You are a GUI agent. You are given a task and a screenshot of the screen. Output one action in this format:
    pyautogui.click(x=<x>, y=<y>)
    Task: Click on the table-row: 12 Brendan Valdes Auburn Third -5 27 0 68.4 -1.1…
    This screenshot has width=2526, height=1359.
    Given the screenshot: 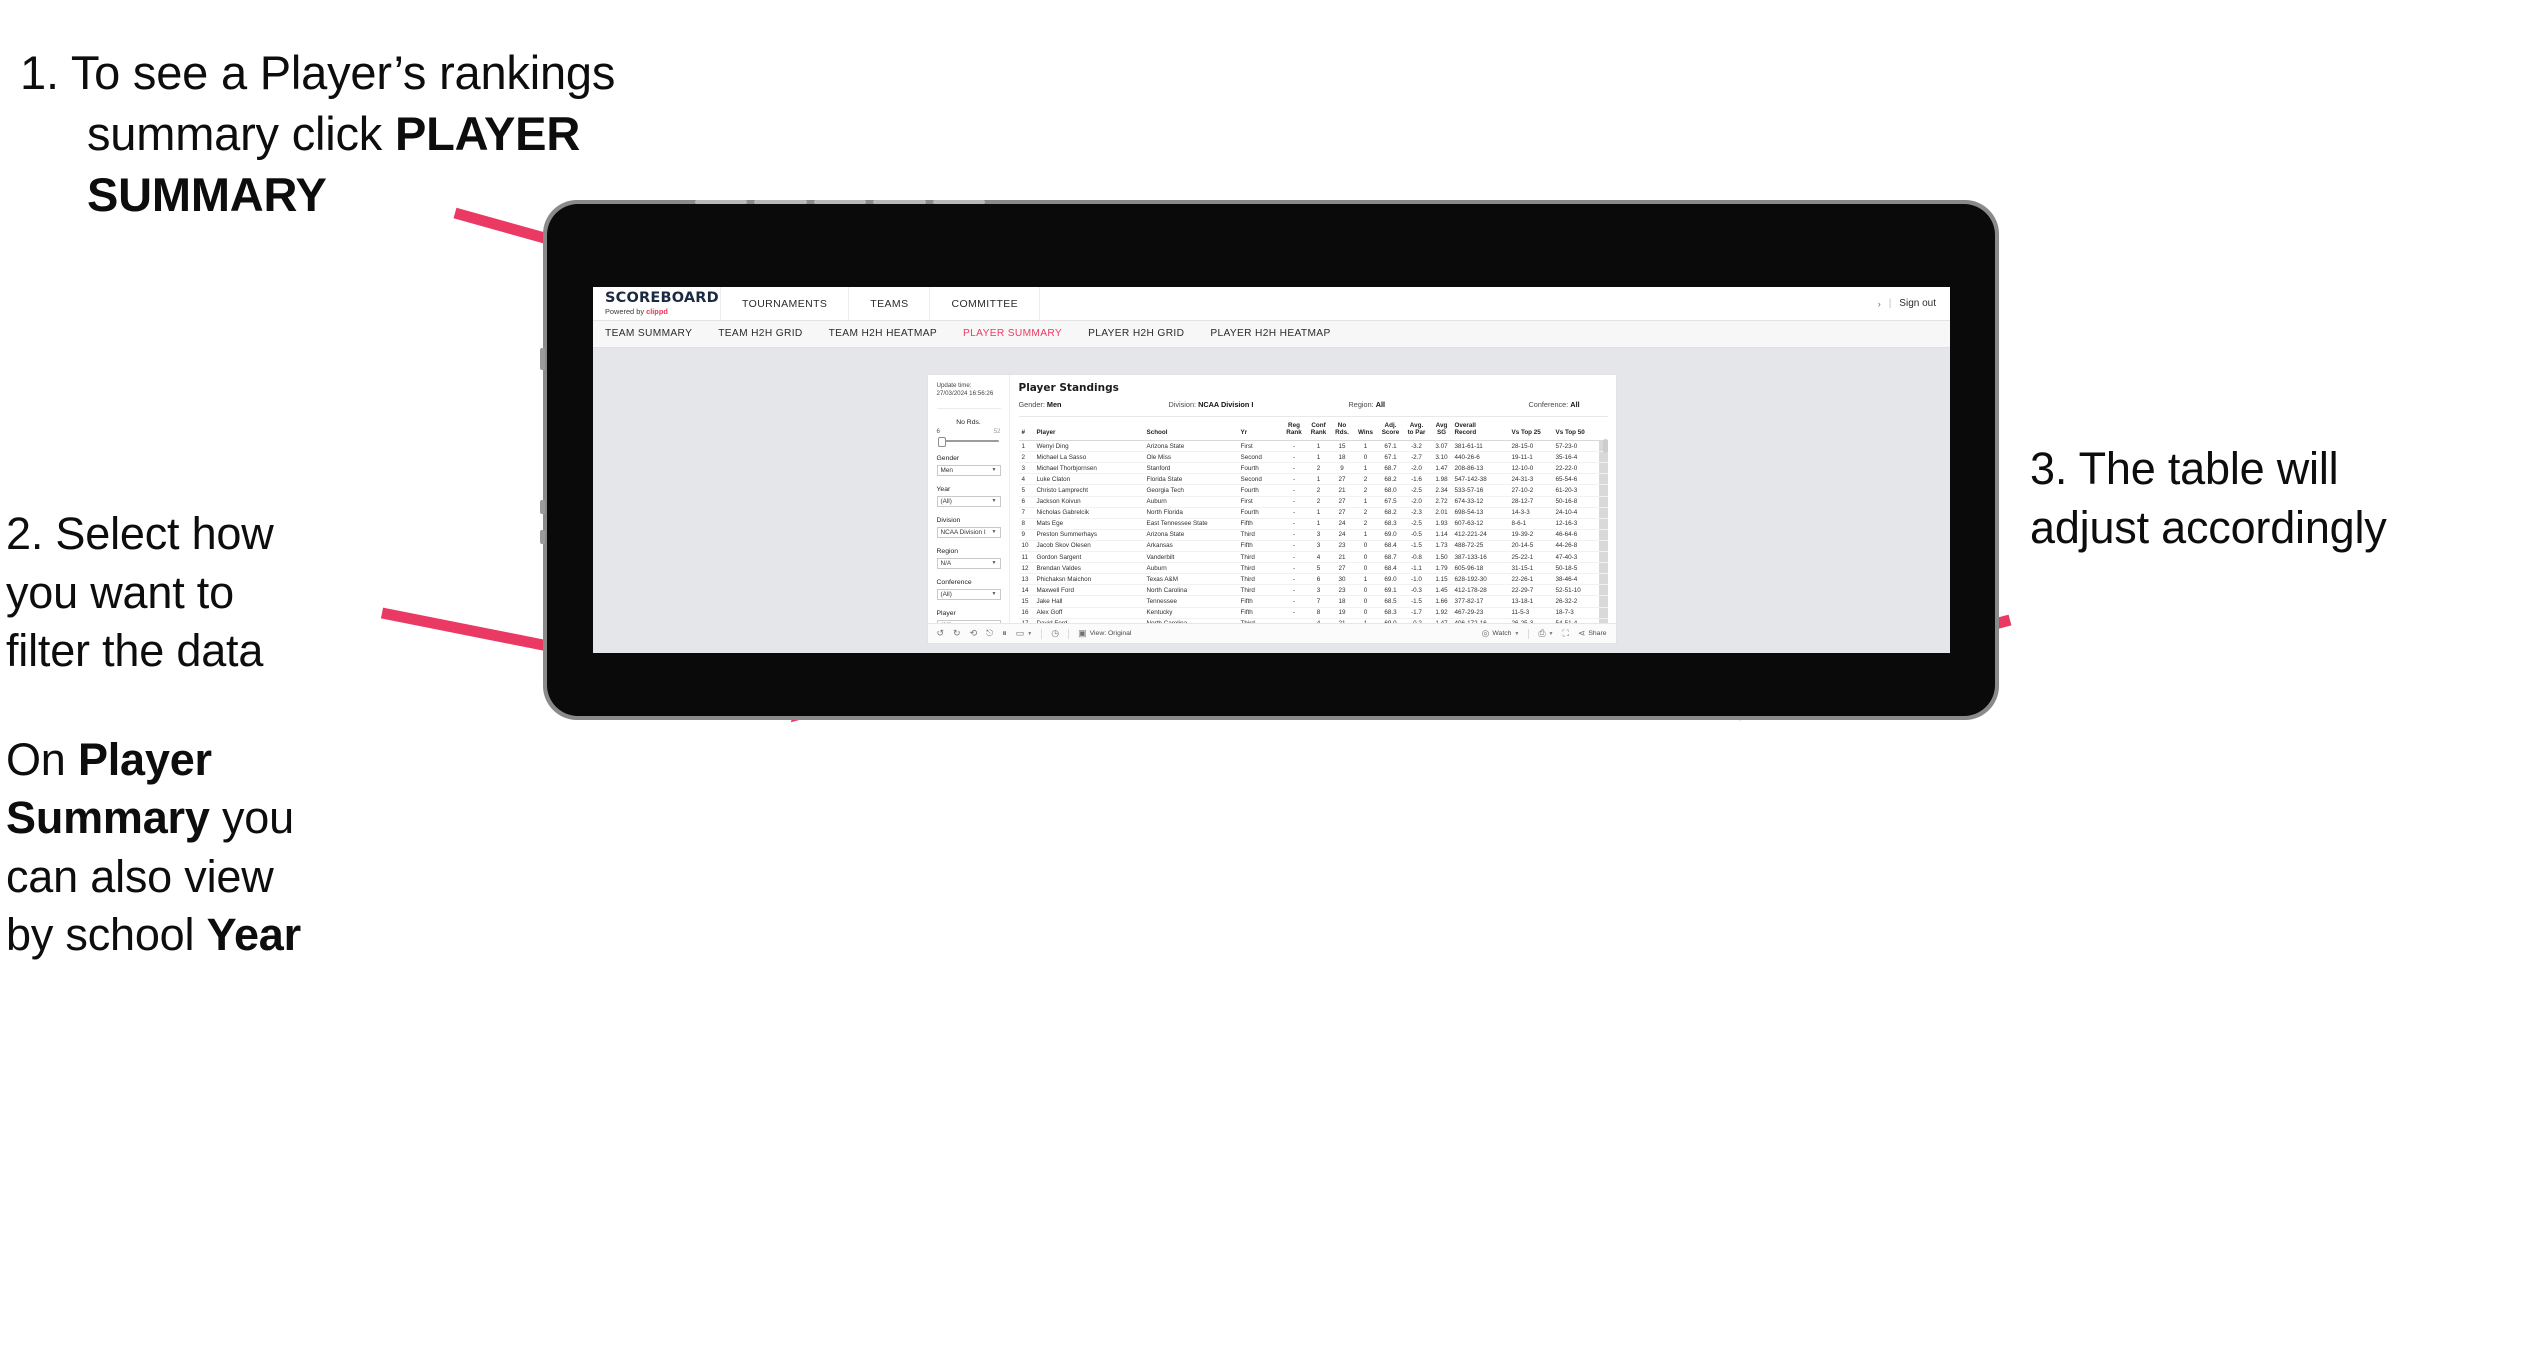 What is the action you would take?
    pyautogui.click(x=1313, y=568)
    